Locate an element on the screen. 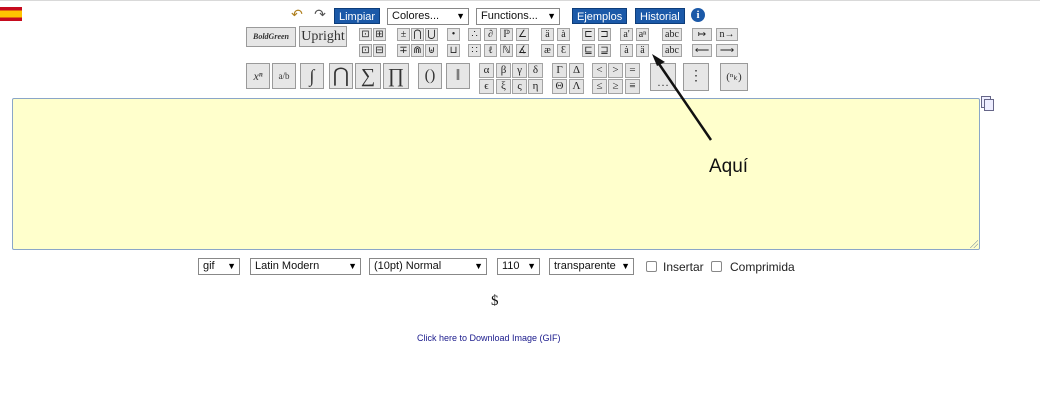  size-value: (10pt) Normal is located at coordinates (408, 266).